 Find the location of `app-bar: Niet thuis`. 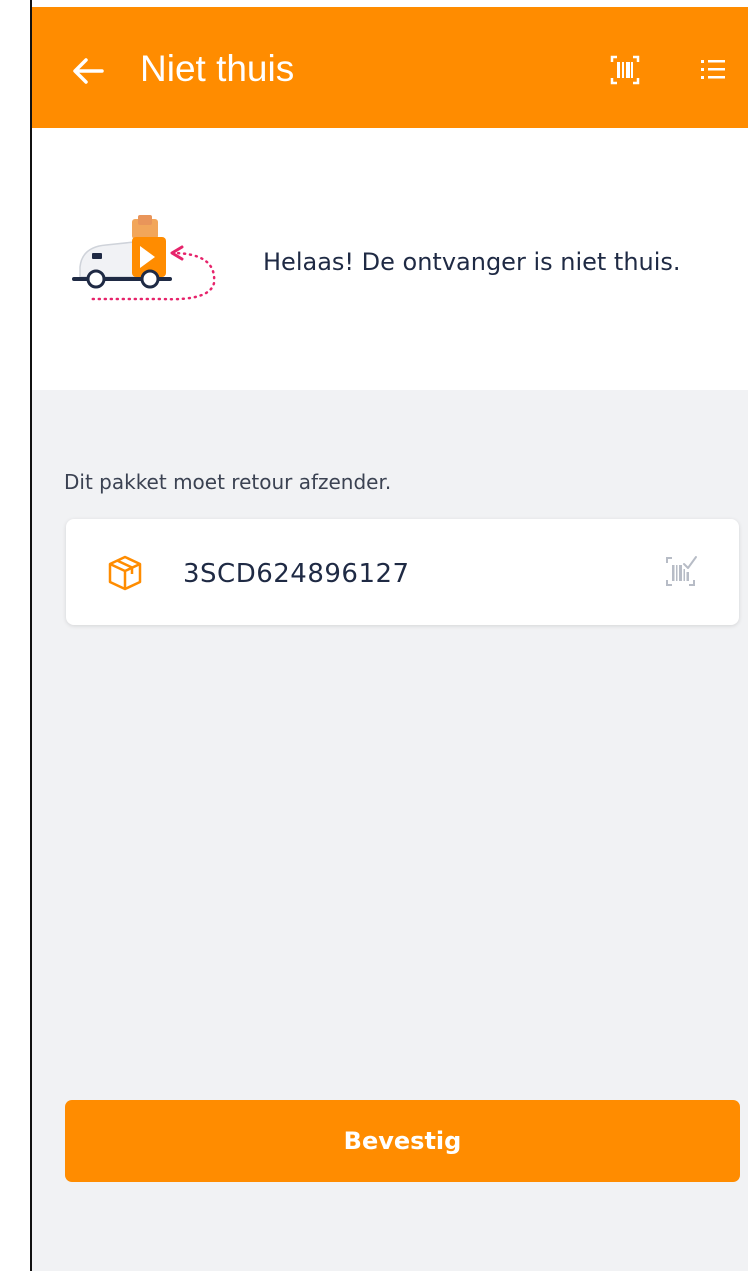

app-bar: Niet thuis is located at coordinates (390, 67).